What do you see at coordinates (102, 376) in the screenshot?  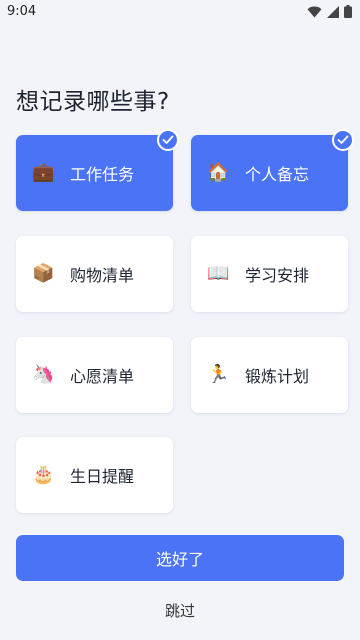 I see `option-label: 心愿清单` at bounding box center [102, 376].